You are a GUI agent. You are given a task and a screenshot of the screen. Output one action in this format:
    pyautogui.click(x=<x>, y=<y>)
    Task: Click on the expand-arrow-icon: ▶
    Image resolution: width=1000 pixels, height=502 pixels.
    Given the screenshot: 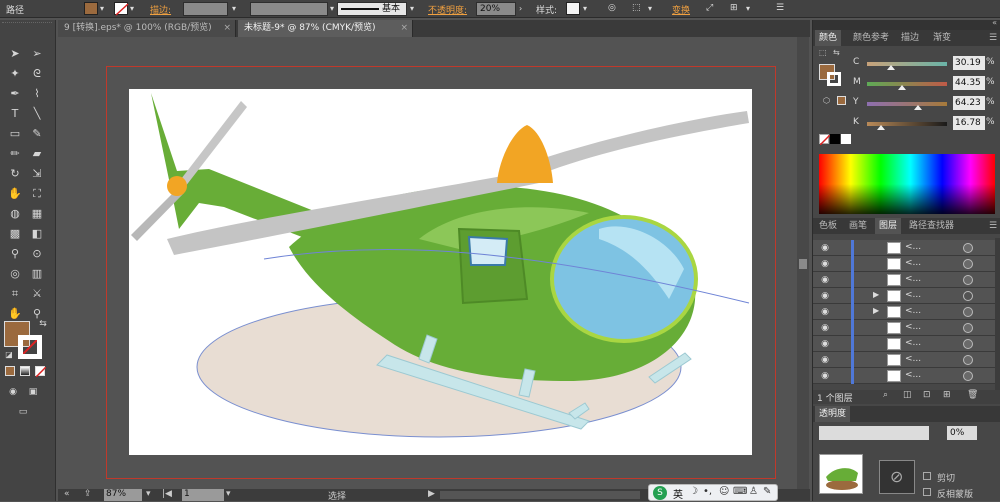 What is the action you would take?
    pyautogui.click(x=876, y=310)
    